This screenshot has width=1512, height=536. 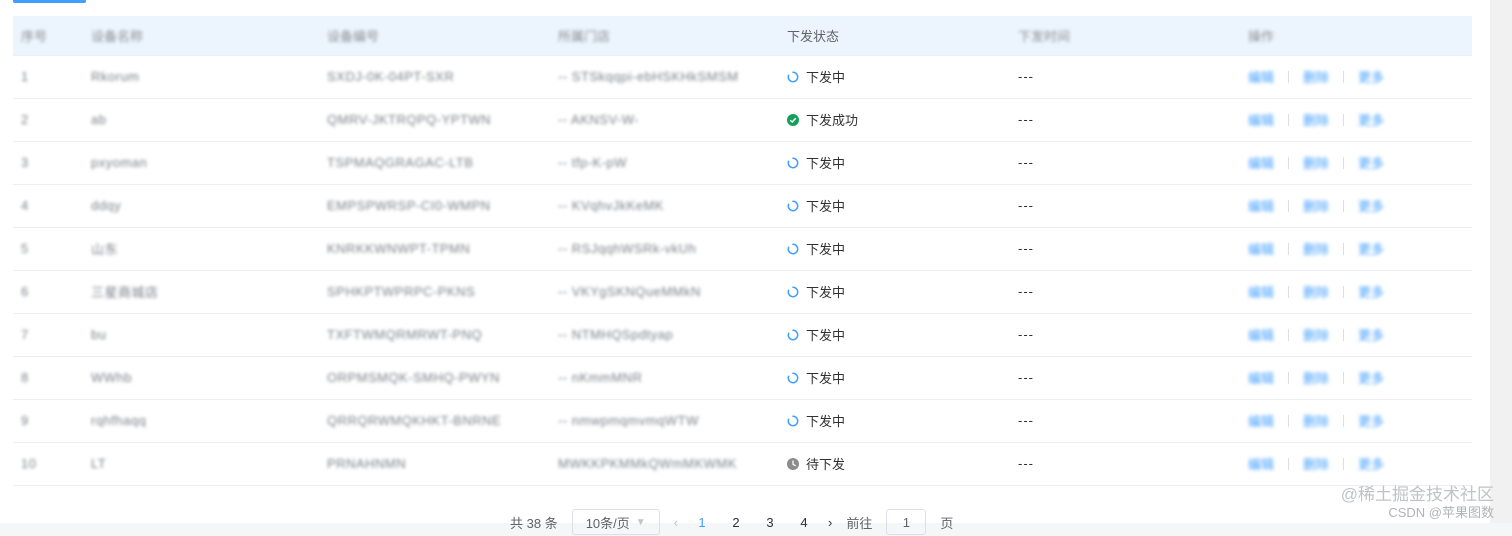 What do you see at coordinates (702, 522) in the screenshot?
I see `page-number: 1` at bounding box center [702, 522].